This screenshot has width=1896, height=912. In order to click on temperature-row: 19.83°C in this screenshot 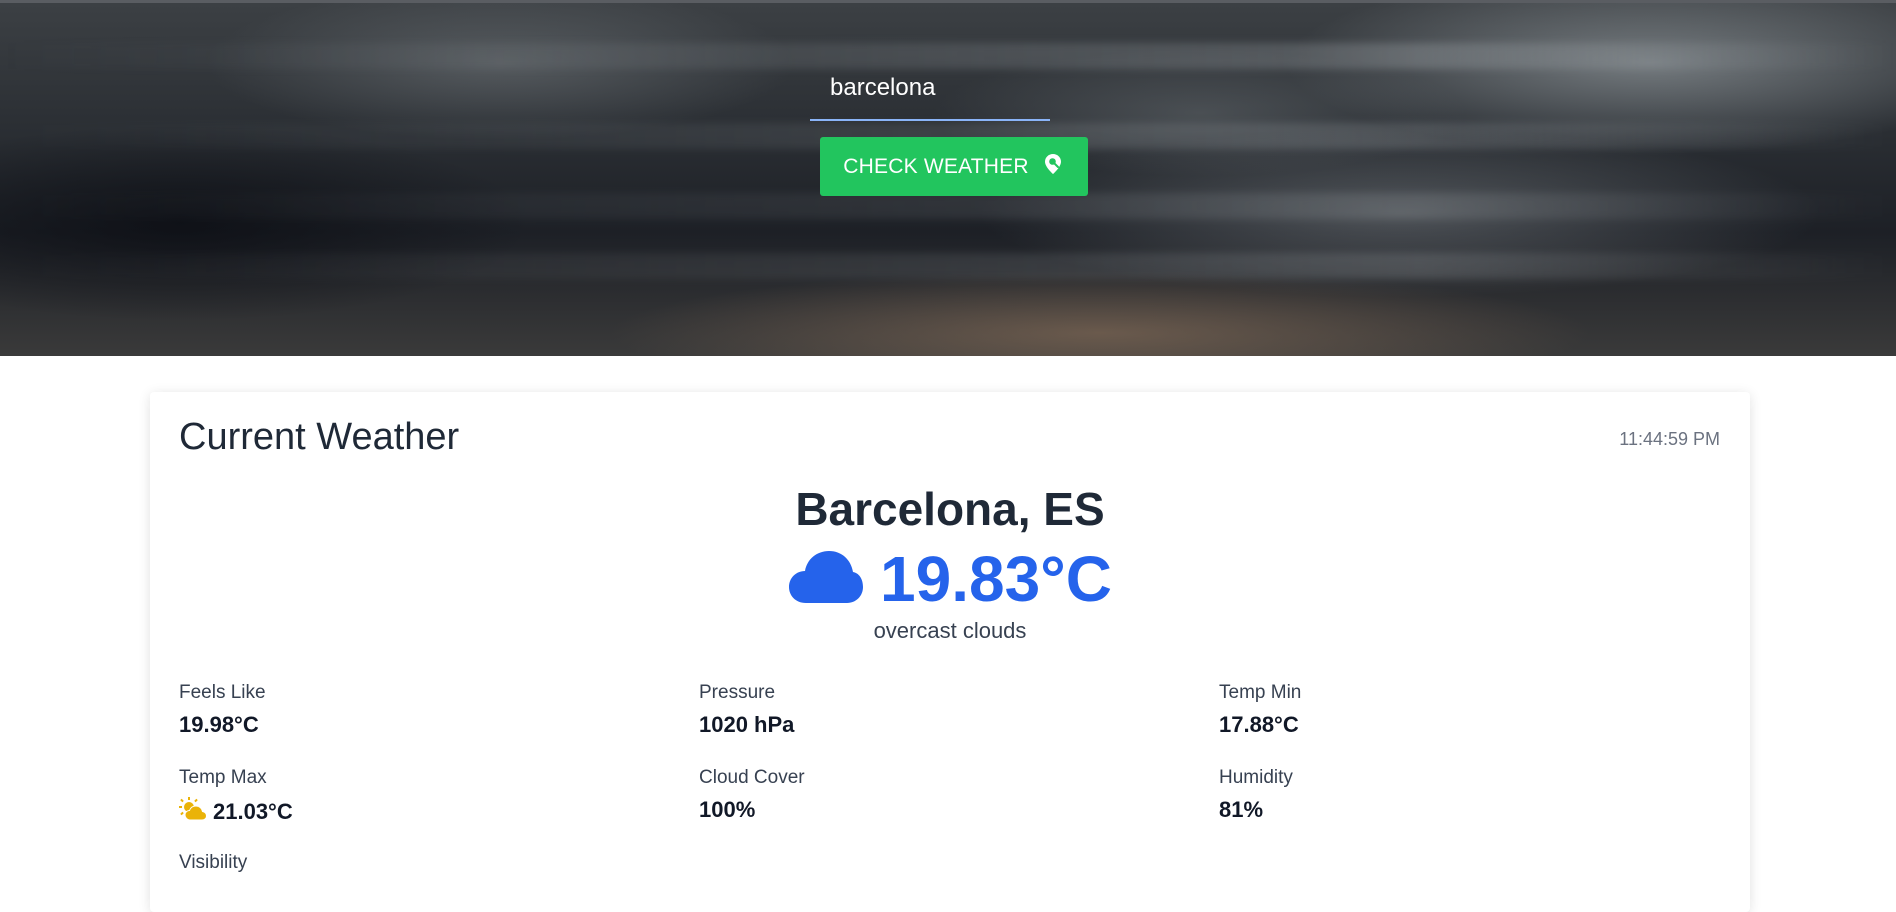, I will do `click(950, 579)`.